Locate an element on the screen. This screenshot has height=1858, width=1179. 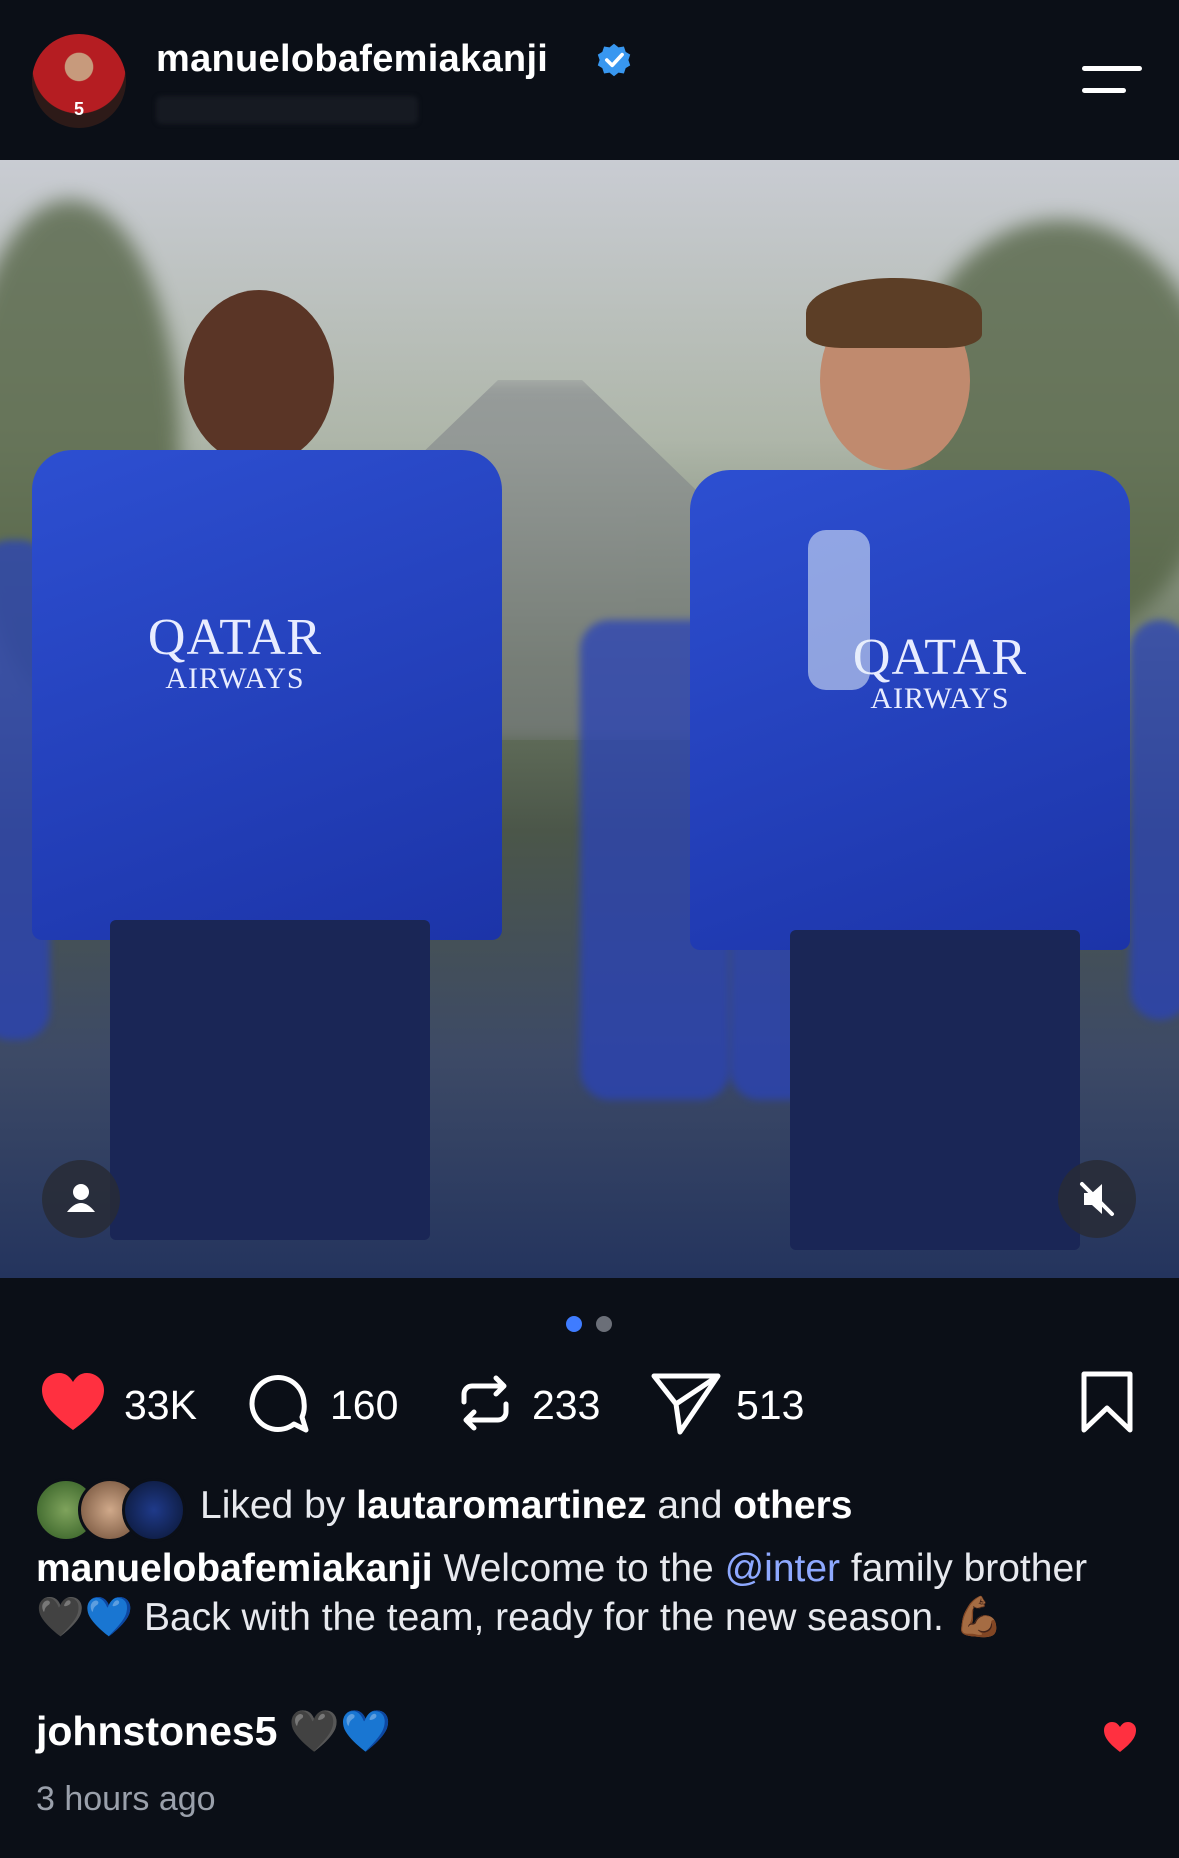
menu-icon is located at coordinates (1112, 80).